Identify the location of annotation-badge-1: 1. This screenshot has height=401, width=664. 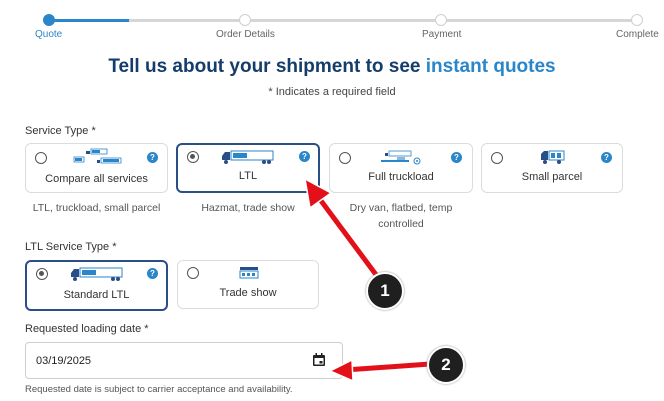
(385, 291).